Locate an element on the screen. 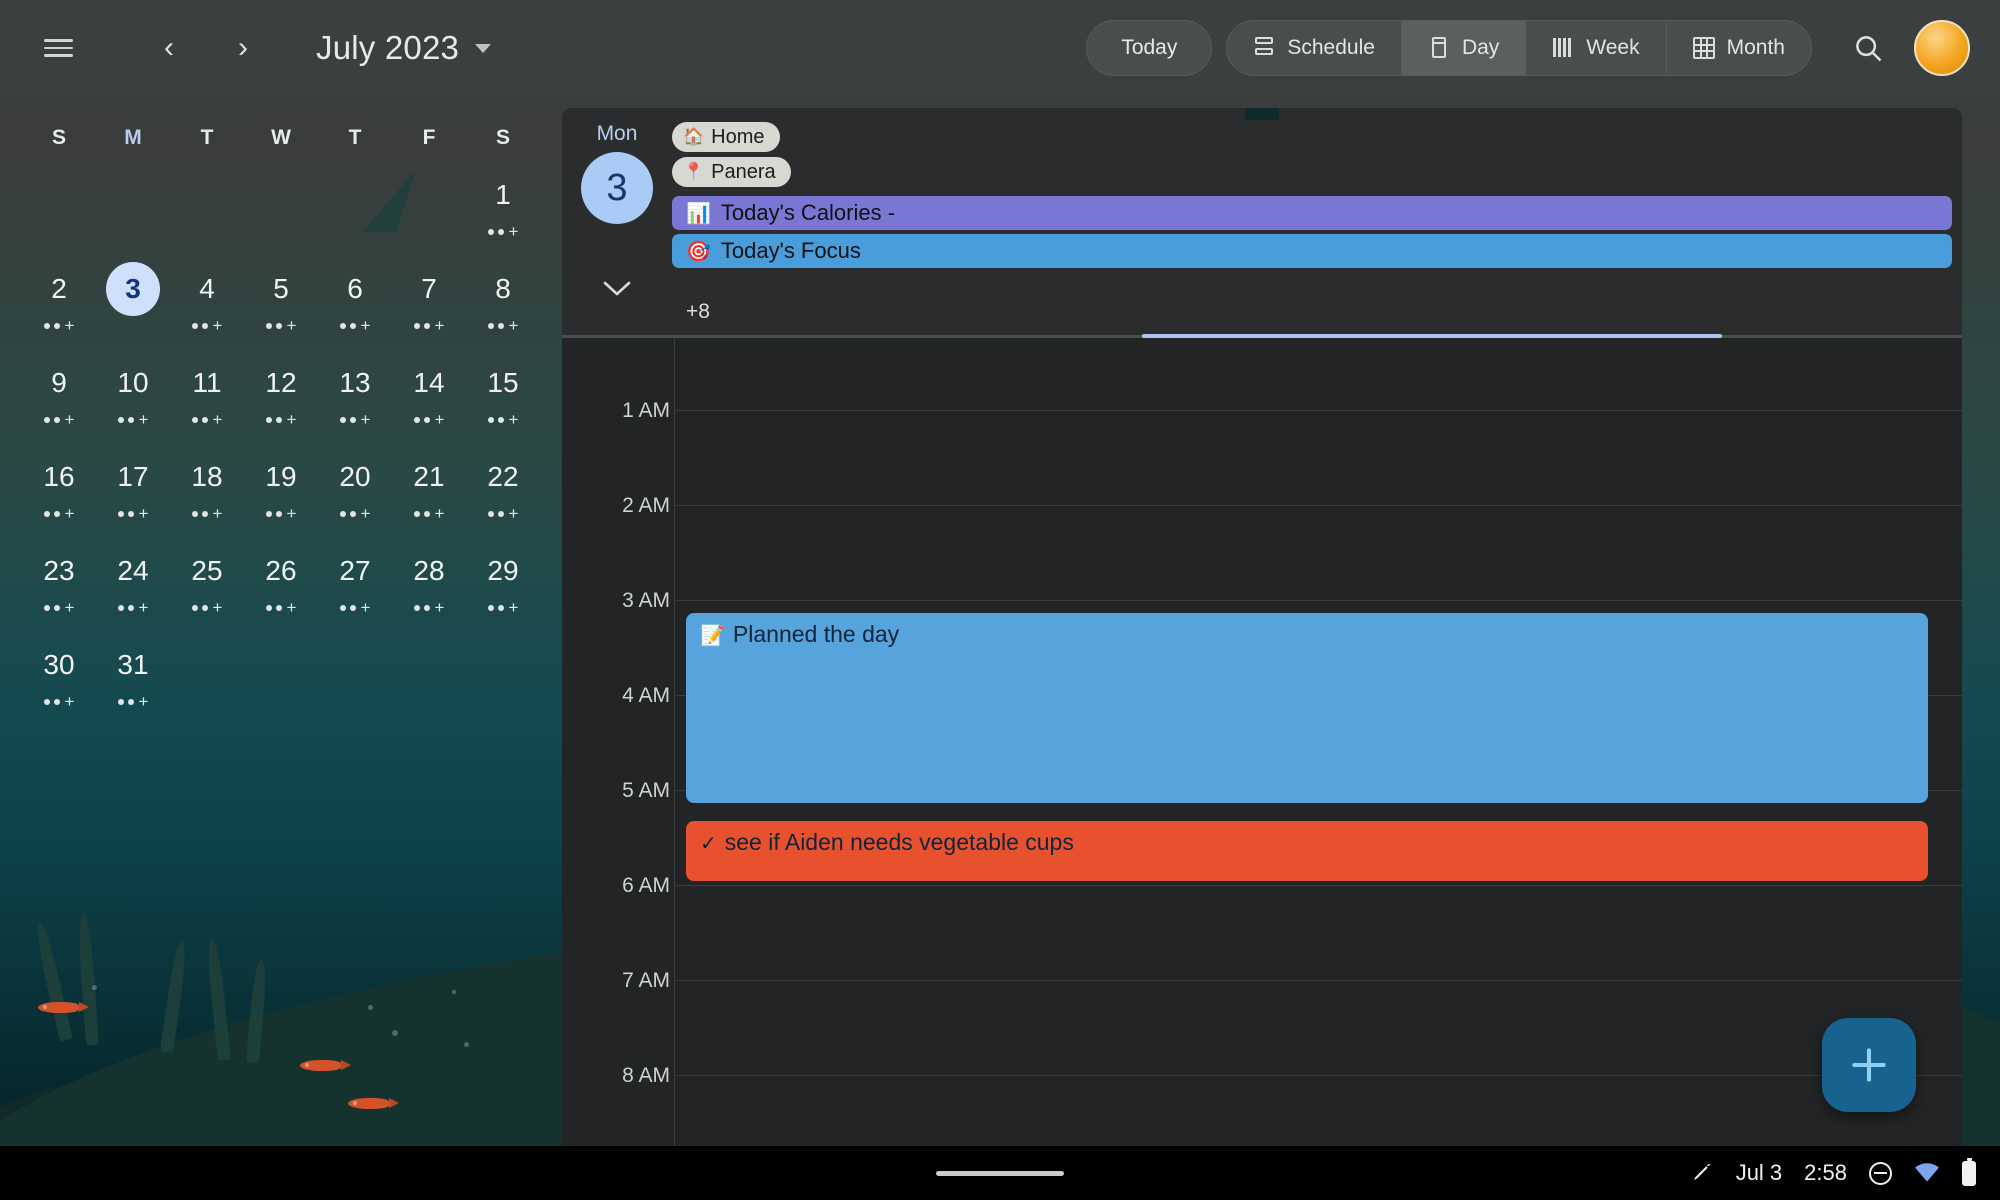 The width and height of the screenshot is (2000, 1200). mini-calendar-day-number: 25 is located at coordinates (207, 570).